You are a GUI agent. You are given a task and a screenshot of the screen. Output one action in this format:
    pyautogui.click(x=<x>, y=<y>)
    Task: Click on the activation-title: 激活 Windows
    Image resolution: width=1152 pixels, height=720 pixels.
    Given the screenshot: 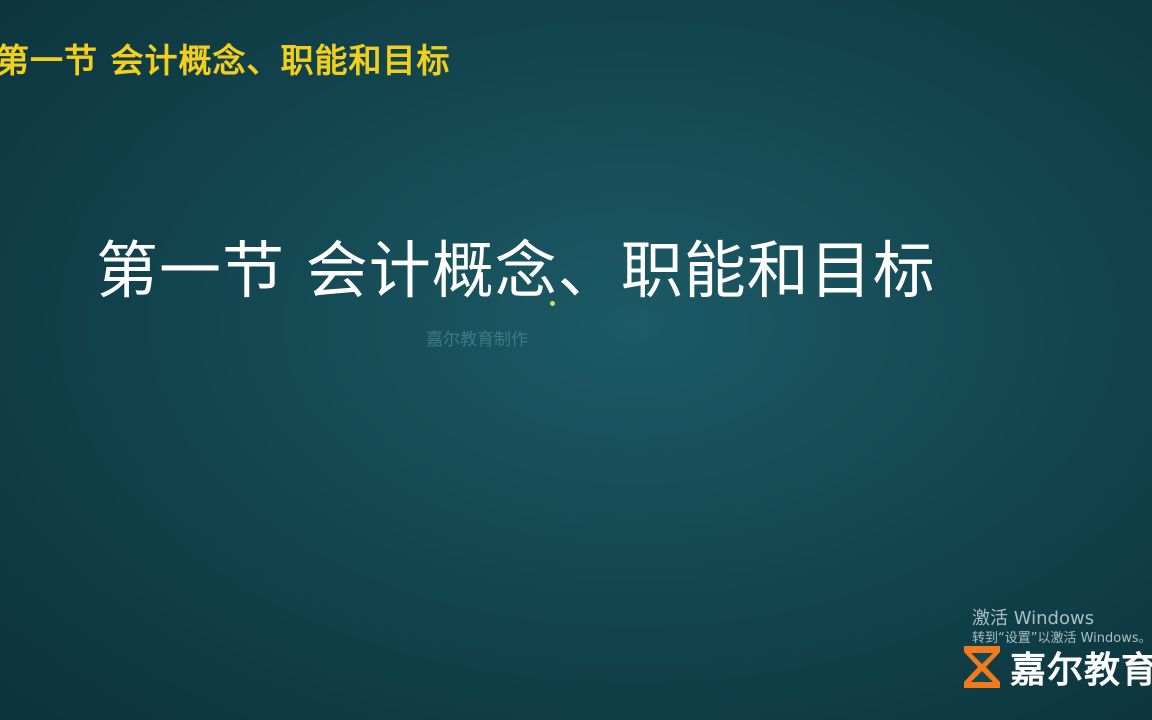 What is the action you would take?
    pyautogui.click(x=1033, y=618)
    